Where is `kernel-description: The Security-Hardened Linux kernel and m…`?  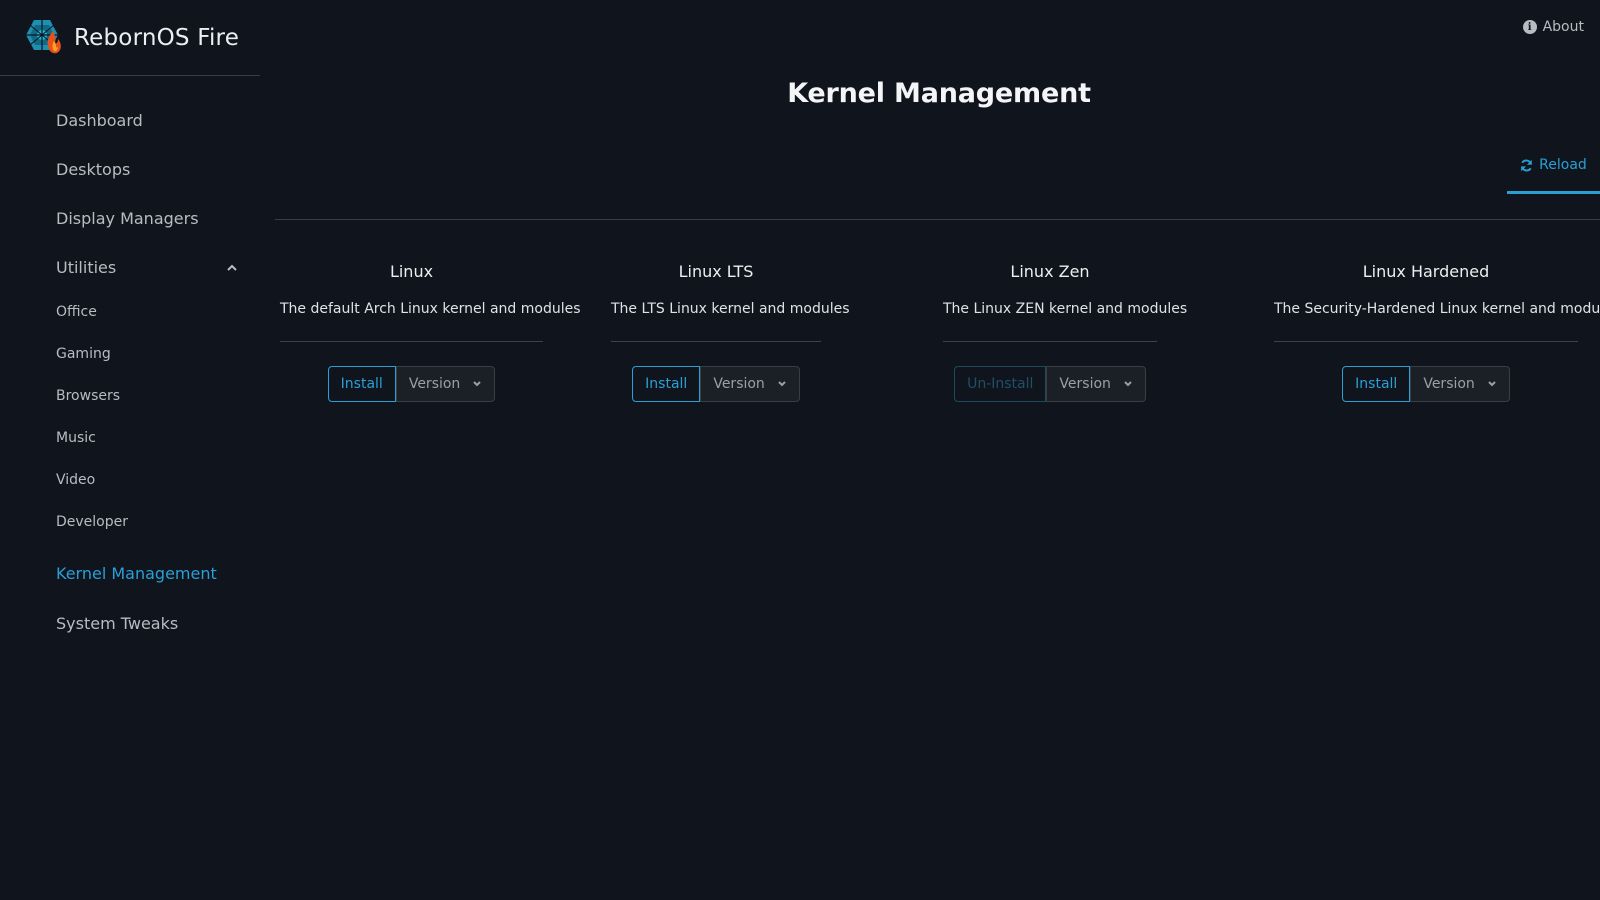
kernel-description: The Security-Hardened Linux kernel and m… is located at coordinates (1437, 321).